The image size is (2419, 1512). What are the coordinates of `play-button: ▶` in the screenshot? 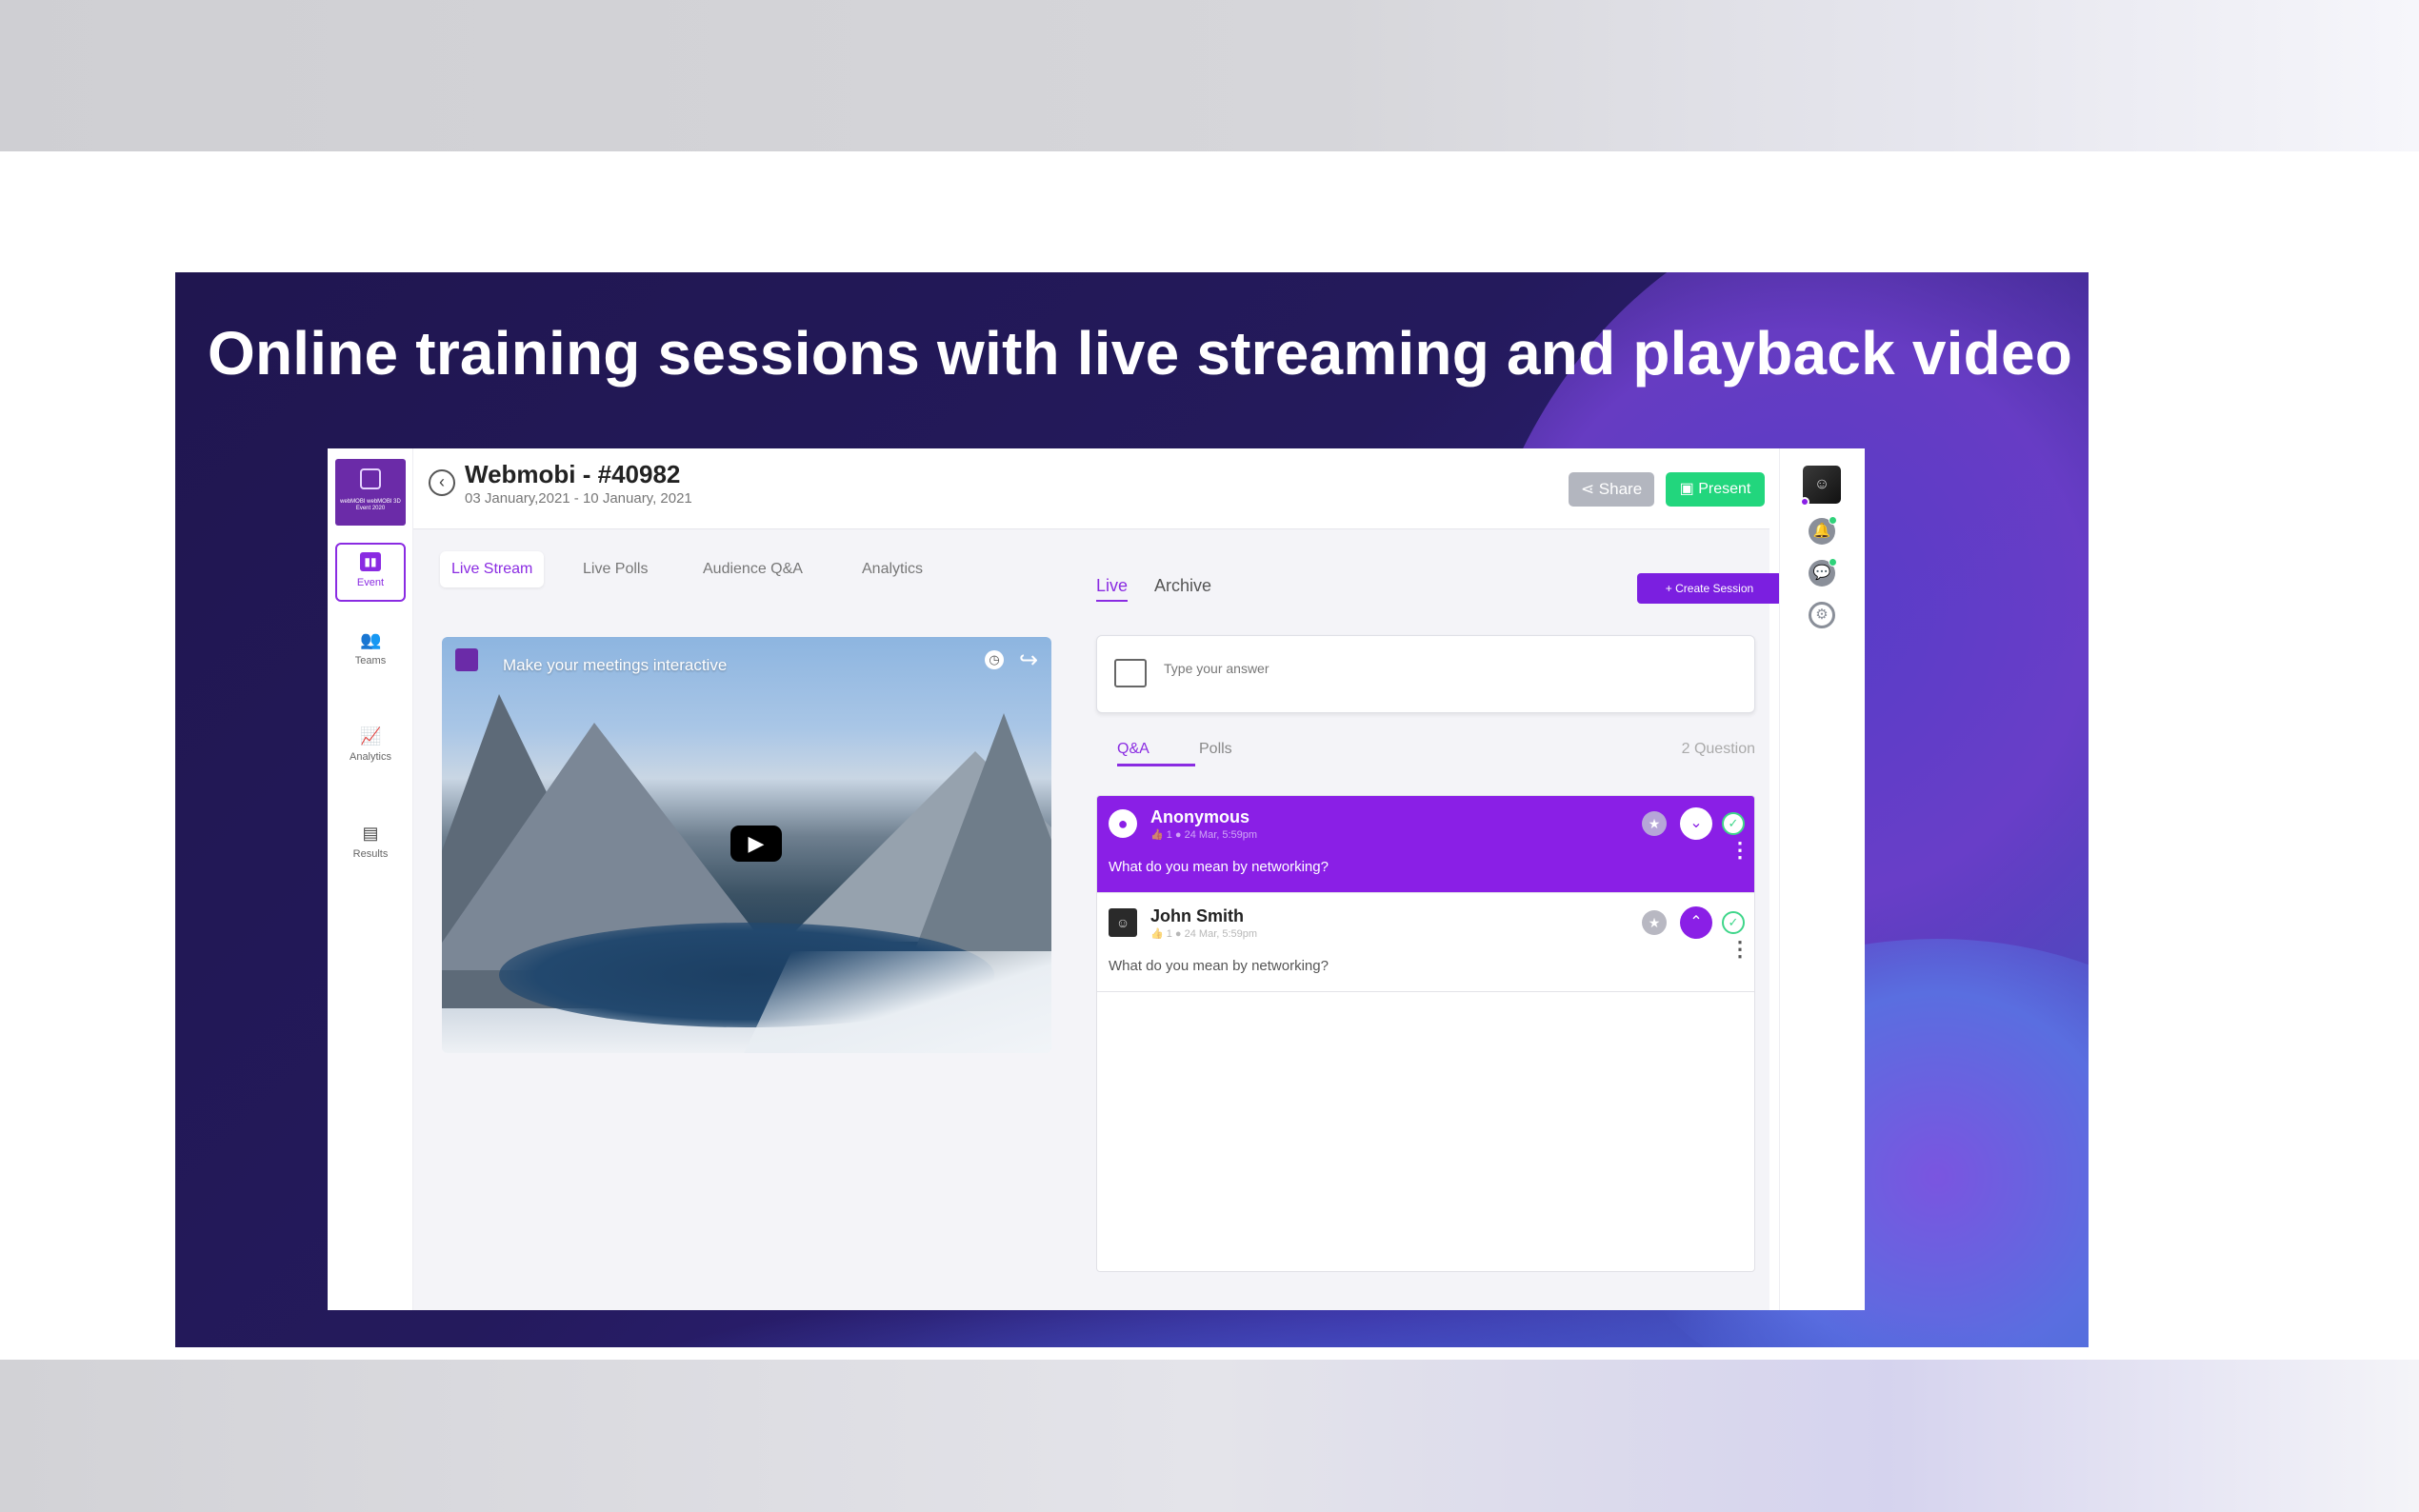 It's located at (756, 844).